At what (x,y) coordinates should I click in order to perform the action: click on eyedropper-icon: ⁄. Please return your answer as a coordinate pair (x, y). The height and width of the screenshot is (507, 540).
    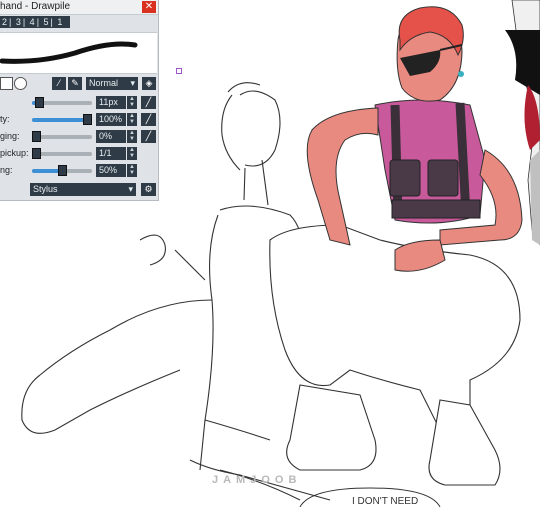
    Looking at the image, I should click on (59, 83).